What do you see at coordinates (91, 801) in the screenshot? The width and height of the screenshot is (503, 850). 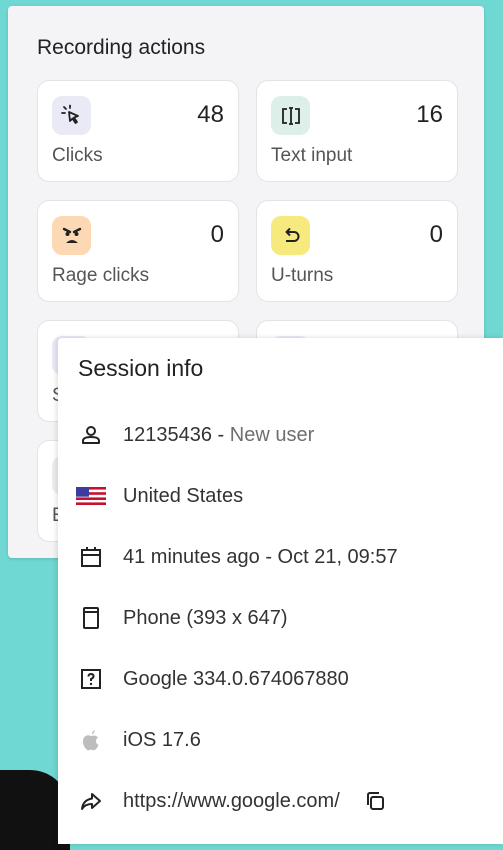 I see `share-arrow-icon` at bounding box center [91, 801].